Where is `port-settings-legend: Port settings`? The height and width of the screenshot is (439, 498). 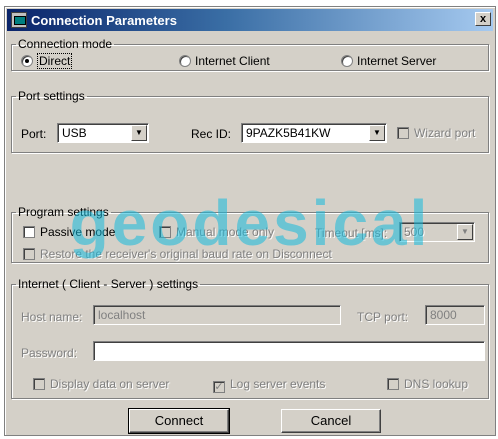
port-settings-legend: Port settings is located at coordinates (51, 96).